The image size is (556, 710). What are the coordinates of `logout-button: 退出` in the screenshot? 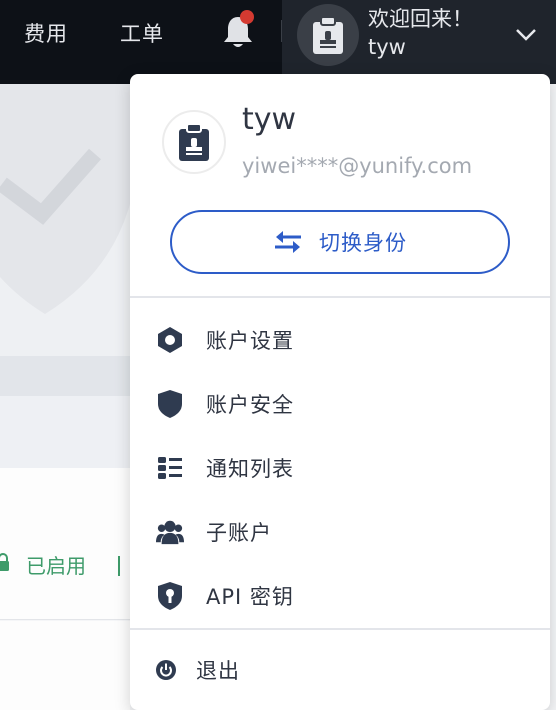 It's located at (340, 670).